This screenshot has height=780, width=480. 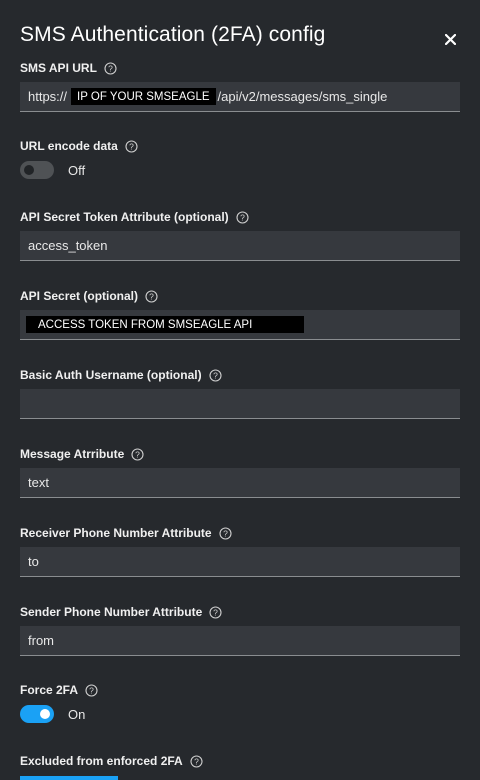 I want to click on field-label: URL encode data, so click(x=69, y=146).